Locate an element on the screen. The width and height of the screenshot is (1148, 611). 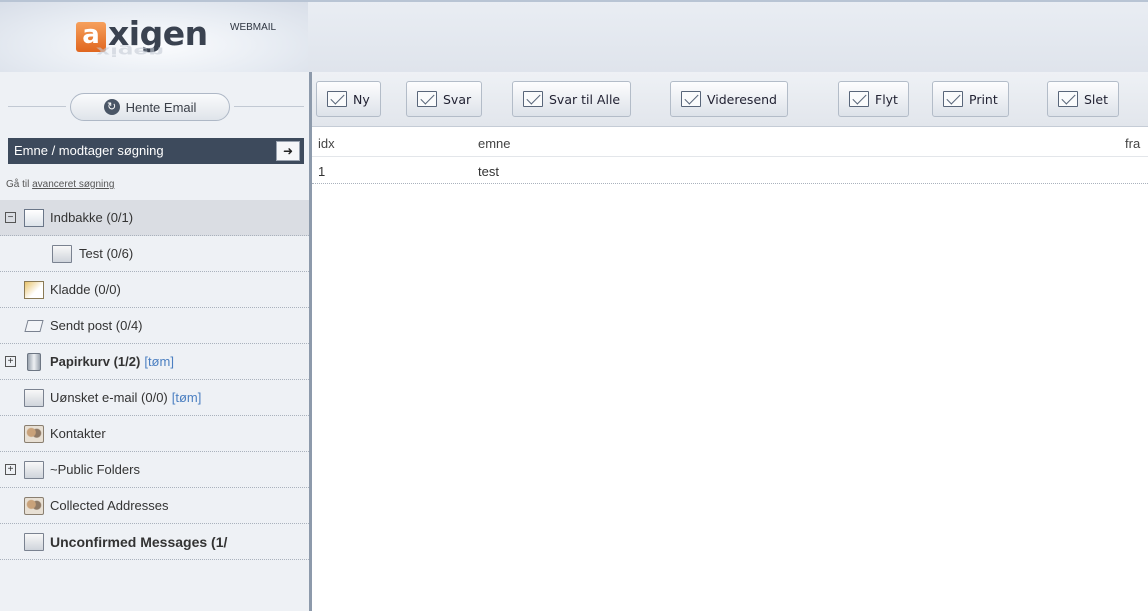
reply-all-icon is located at coordinates (533, 99).